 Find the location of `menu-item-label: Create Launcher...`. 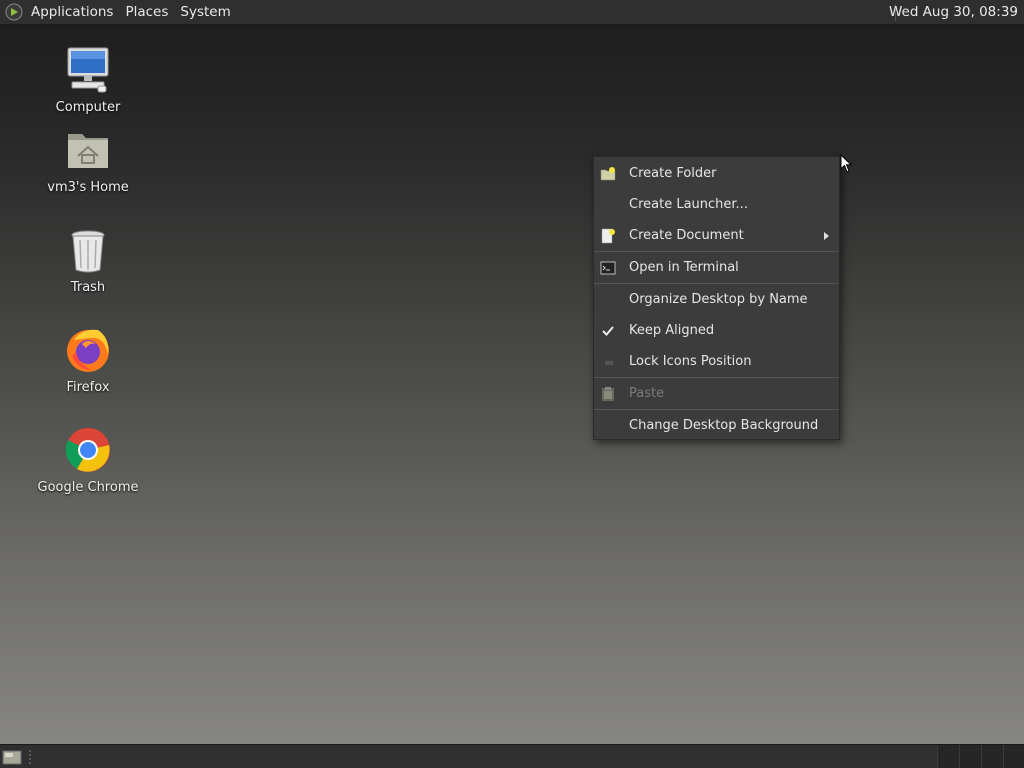

menu-item-label: Create Launcher... is located at coordinates (688, 204).